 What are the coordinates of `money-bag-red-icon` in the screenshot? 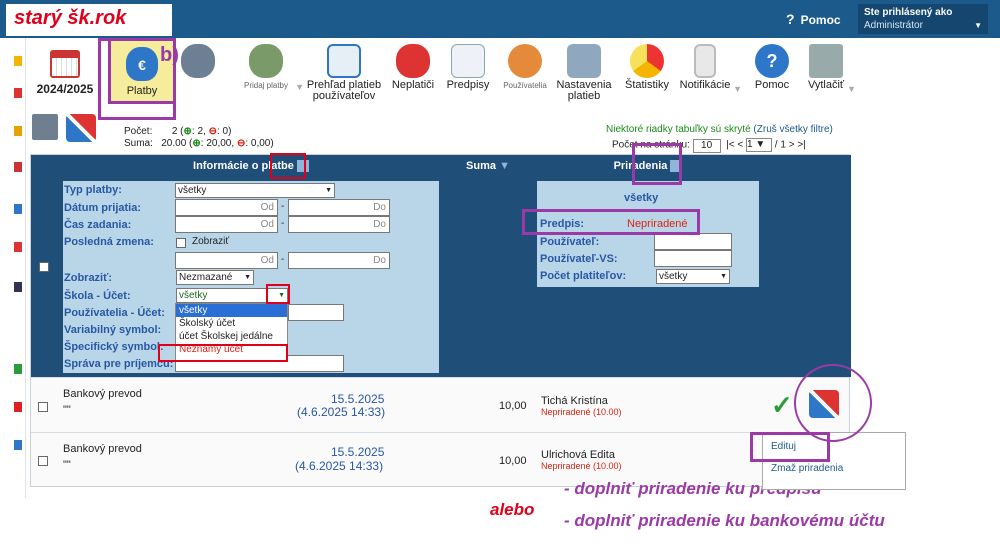 It's located at (413, 61).